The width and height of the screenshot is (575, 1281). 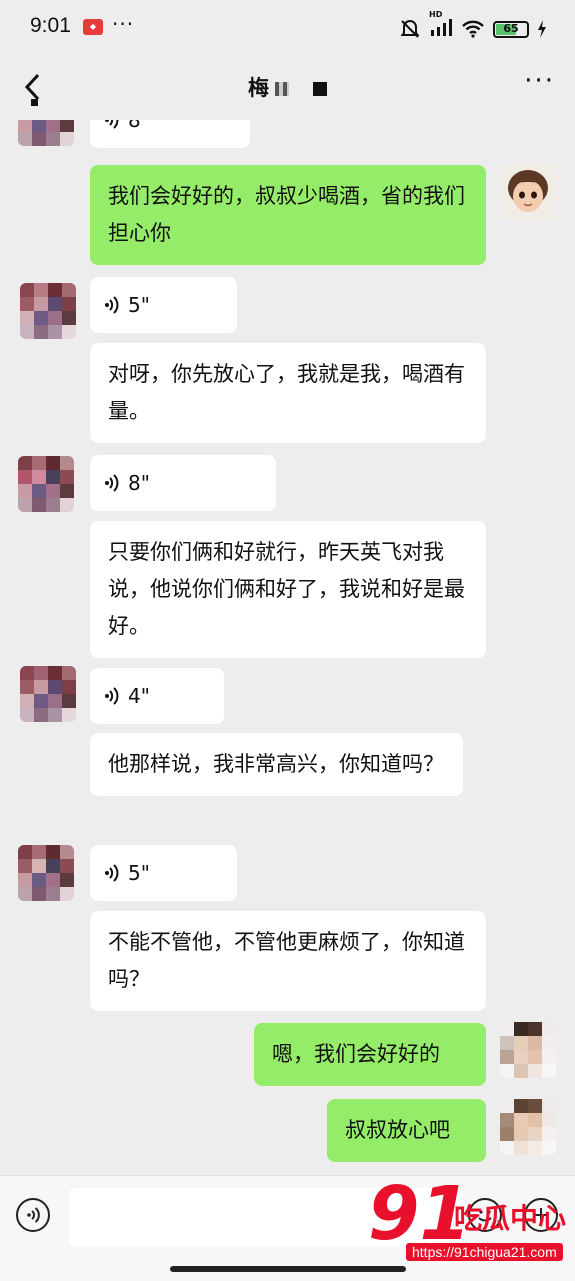 I want to click on status-icons: HD 65, so click(x=473, y=25).